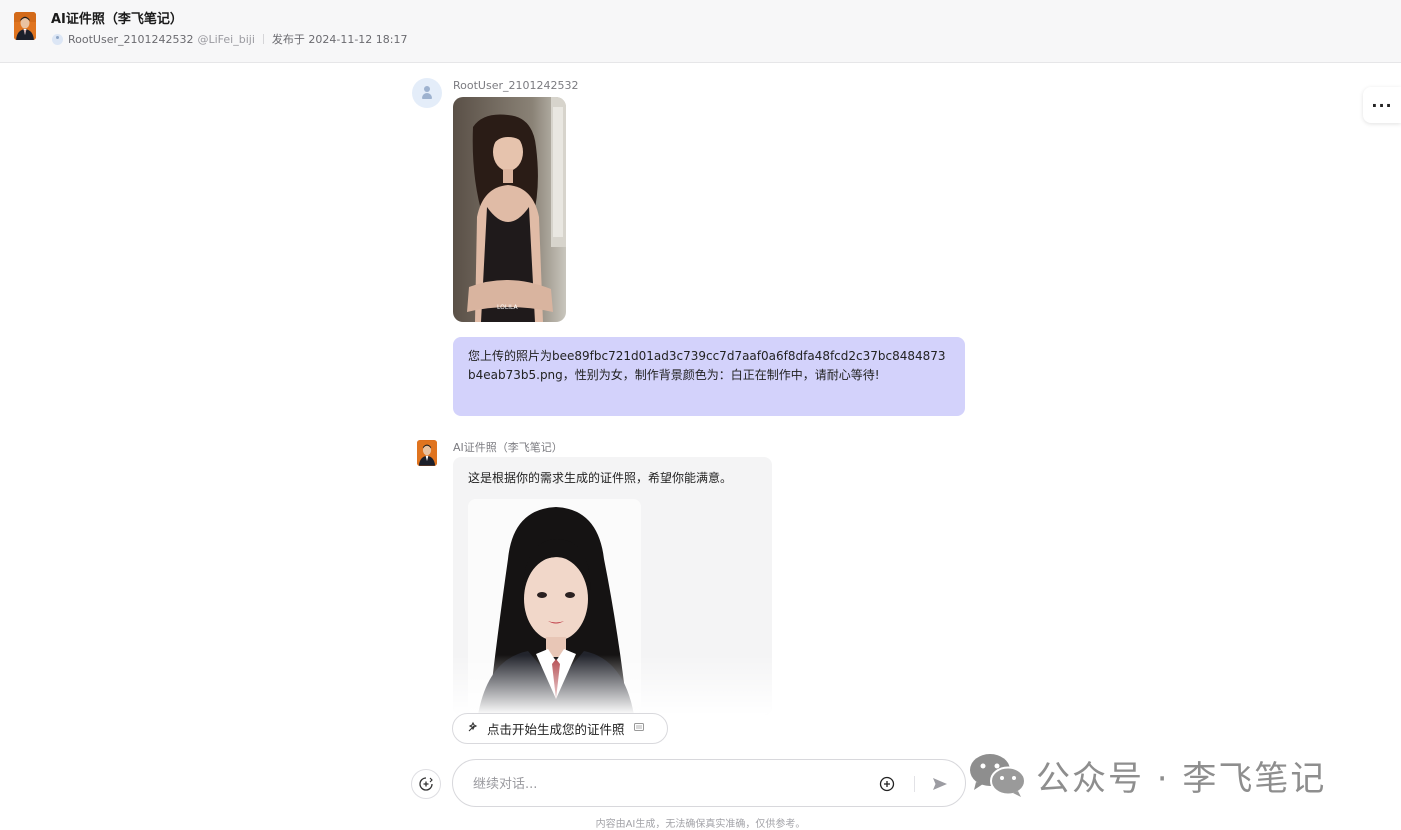  Describe the element at coordinates (117, 19) in the screenshot. I see `bot-title: AI证件照（李飞笔记）` at that location.